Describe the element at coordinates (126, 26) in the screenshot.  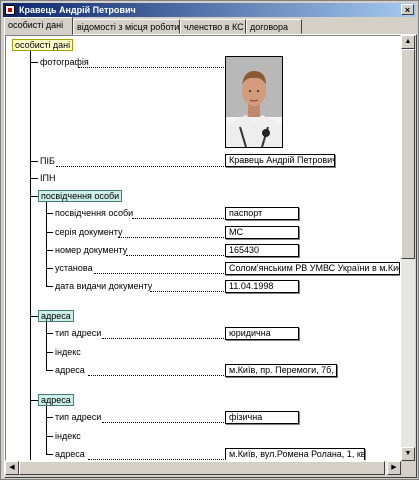
I see `tab-work-info: відомості з місця роботи` at that location.